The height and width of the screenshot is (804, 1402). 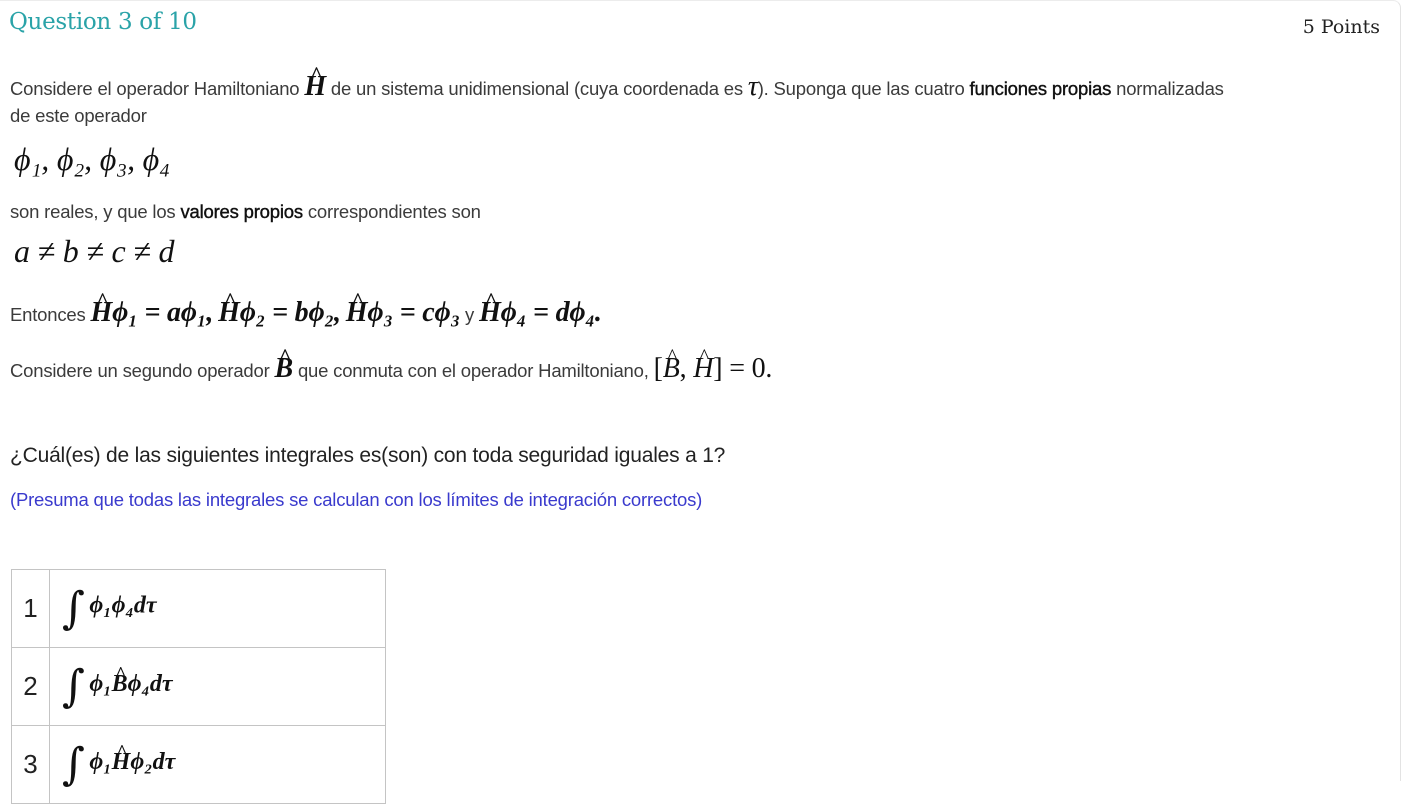 I want to click on points-label: 5 Points, so click(x=1341, y=27).